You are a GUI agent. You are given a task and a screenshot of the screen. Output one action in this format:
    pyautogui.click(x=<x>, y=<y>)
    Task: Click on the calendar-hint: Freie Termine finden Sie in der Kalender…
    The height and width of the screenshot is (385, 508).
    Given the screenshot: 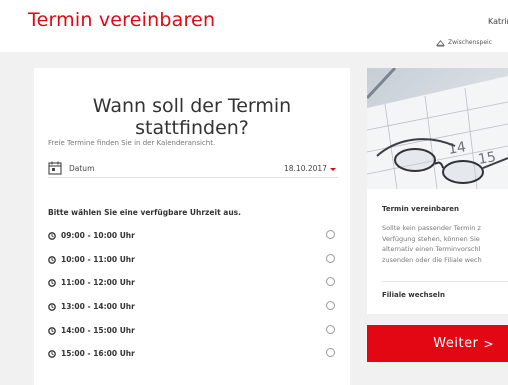 What is the action you would take?
    pyautogui.click(x=132, y=143)
    